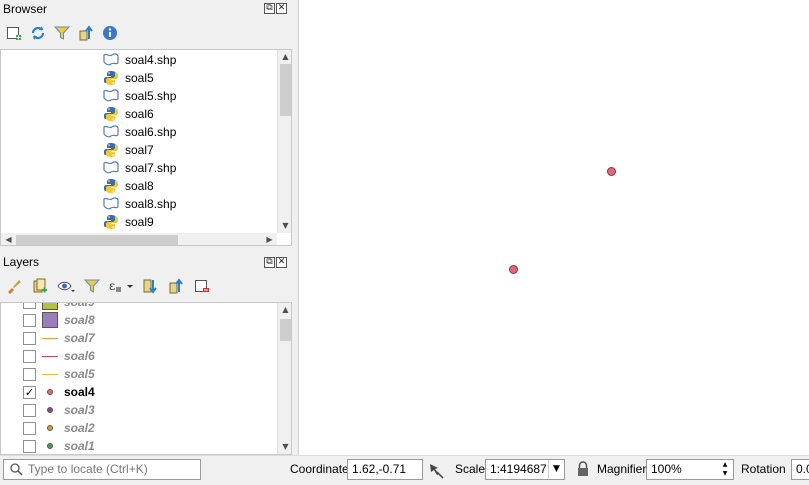 Image resolution: width=809 pixels, height=485 pixels. Describe the element at coordinates (66, 286) in the screenshot. I see `visibility-eye-icon` at that location.